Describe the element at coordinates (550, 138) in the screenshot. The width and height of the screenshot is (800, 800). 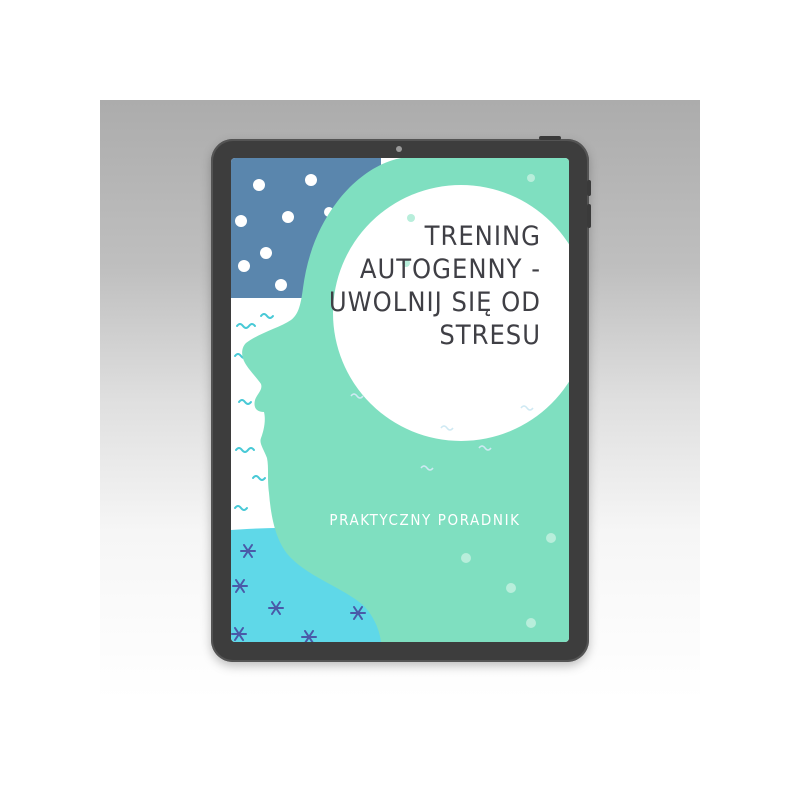
I see `tablet-power-button` at that location.